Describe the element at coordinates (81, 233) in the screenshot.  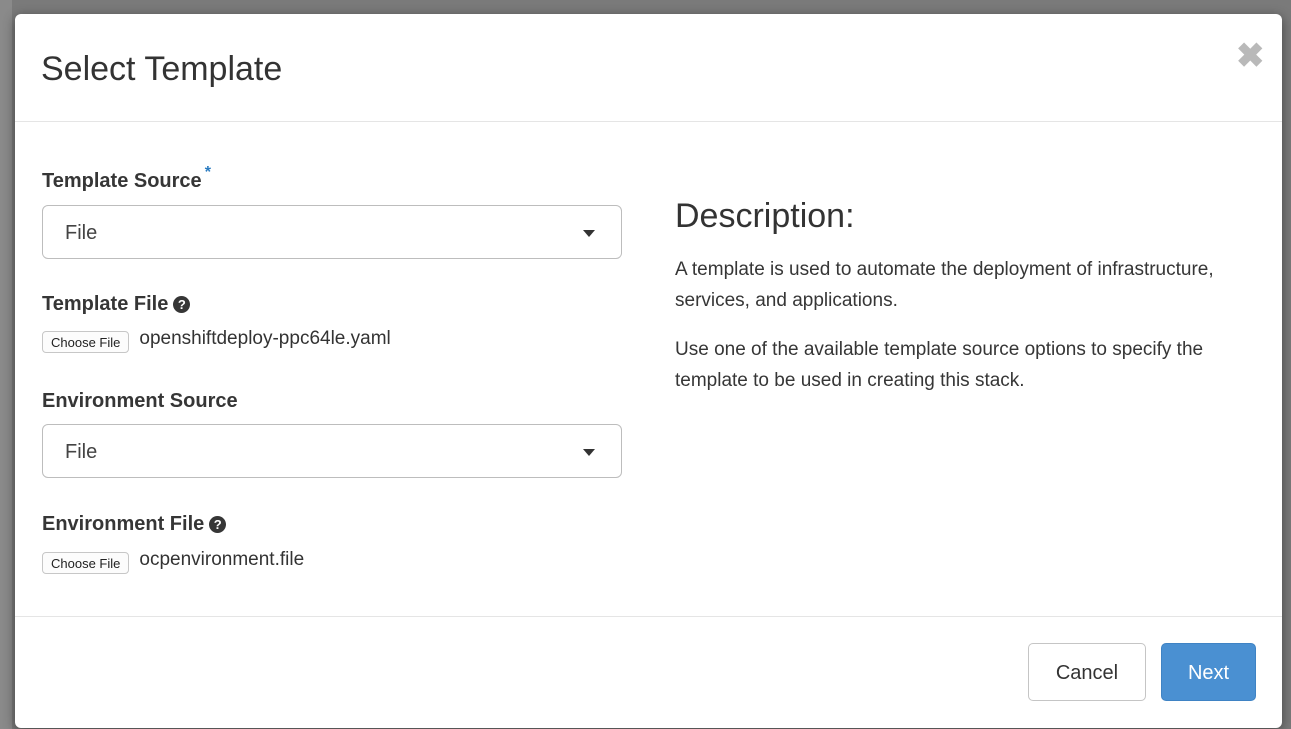
I see `template-source-selected: File` at that location.